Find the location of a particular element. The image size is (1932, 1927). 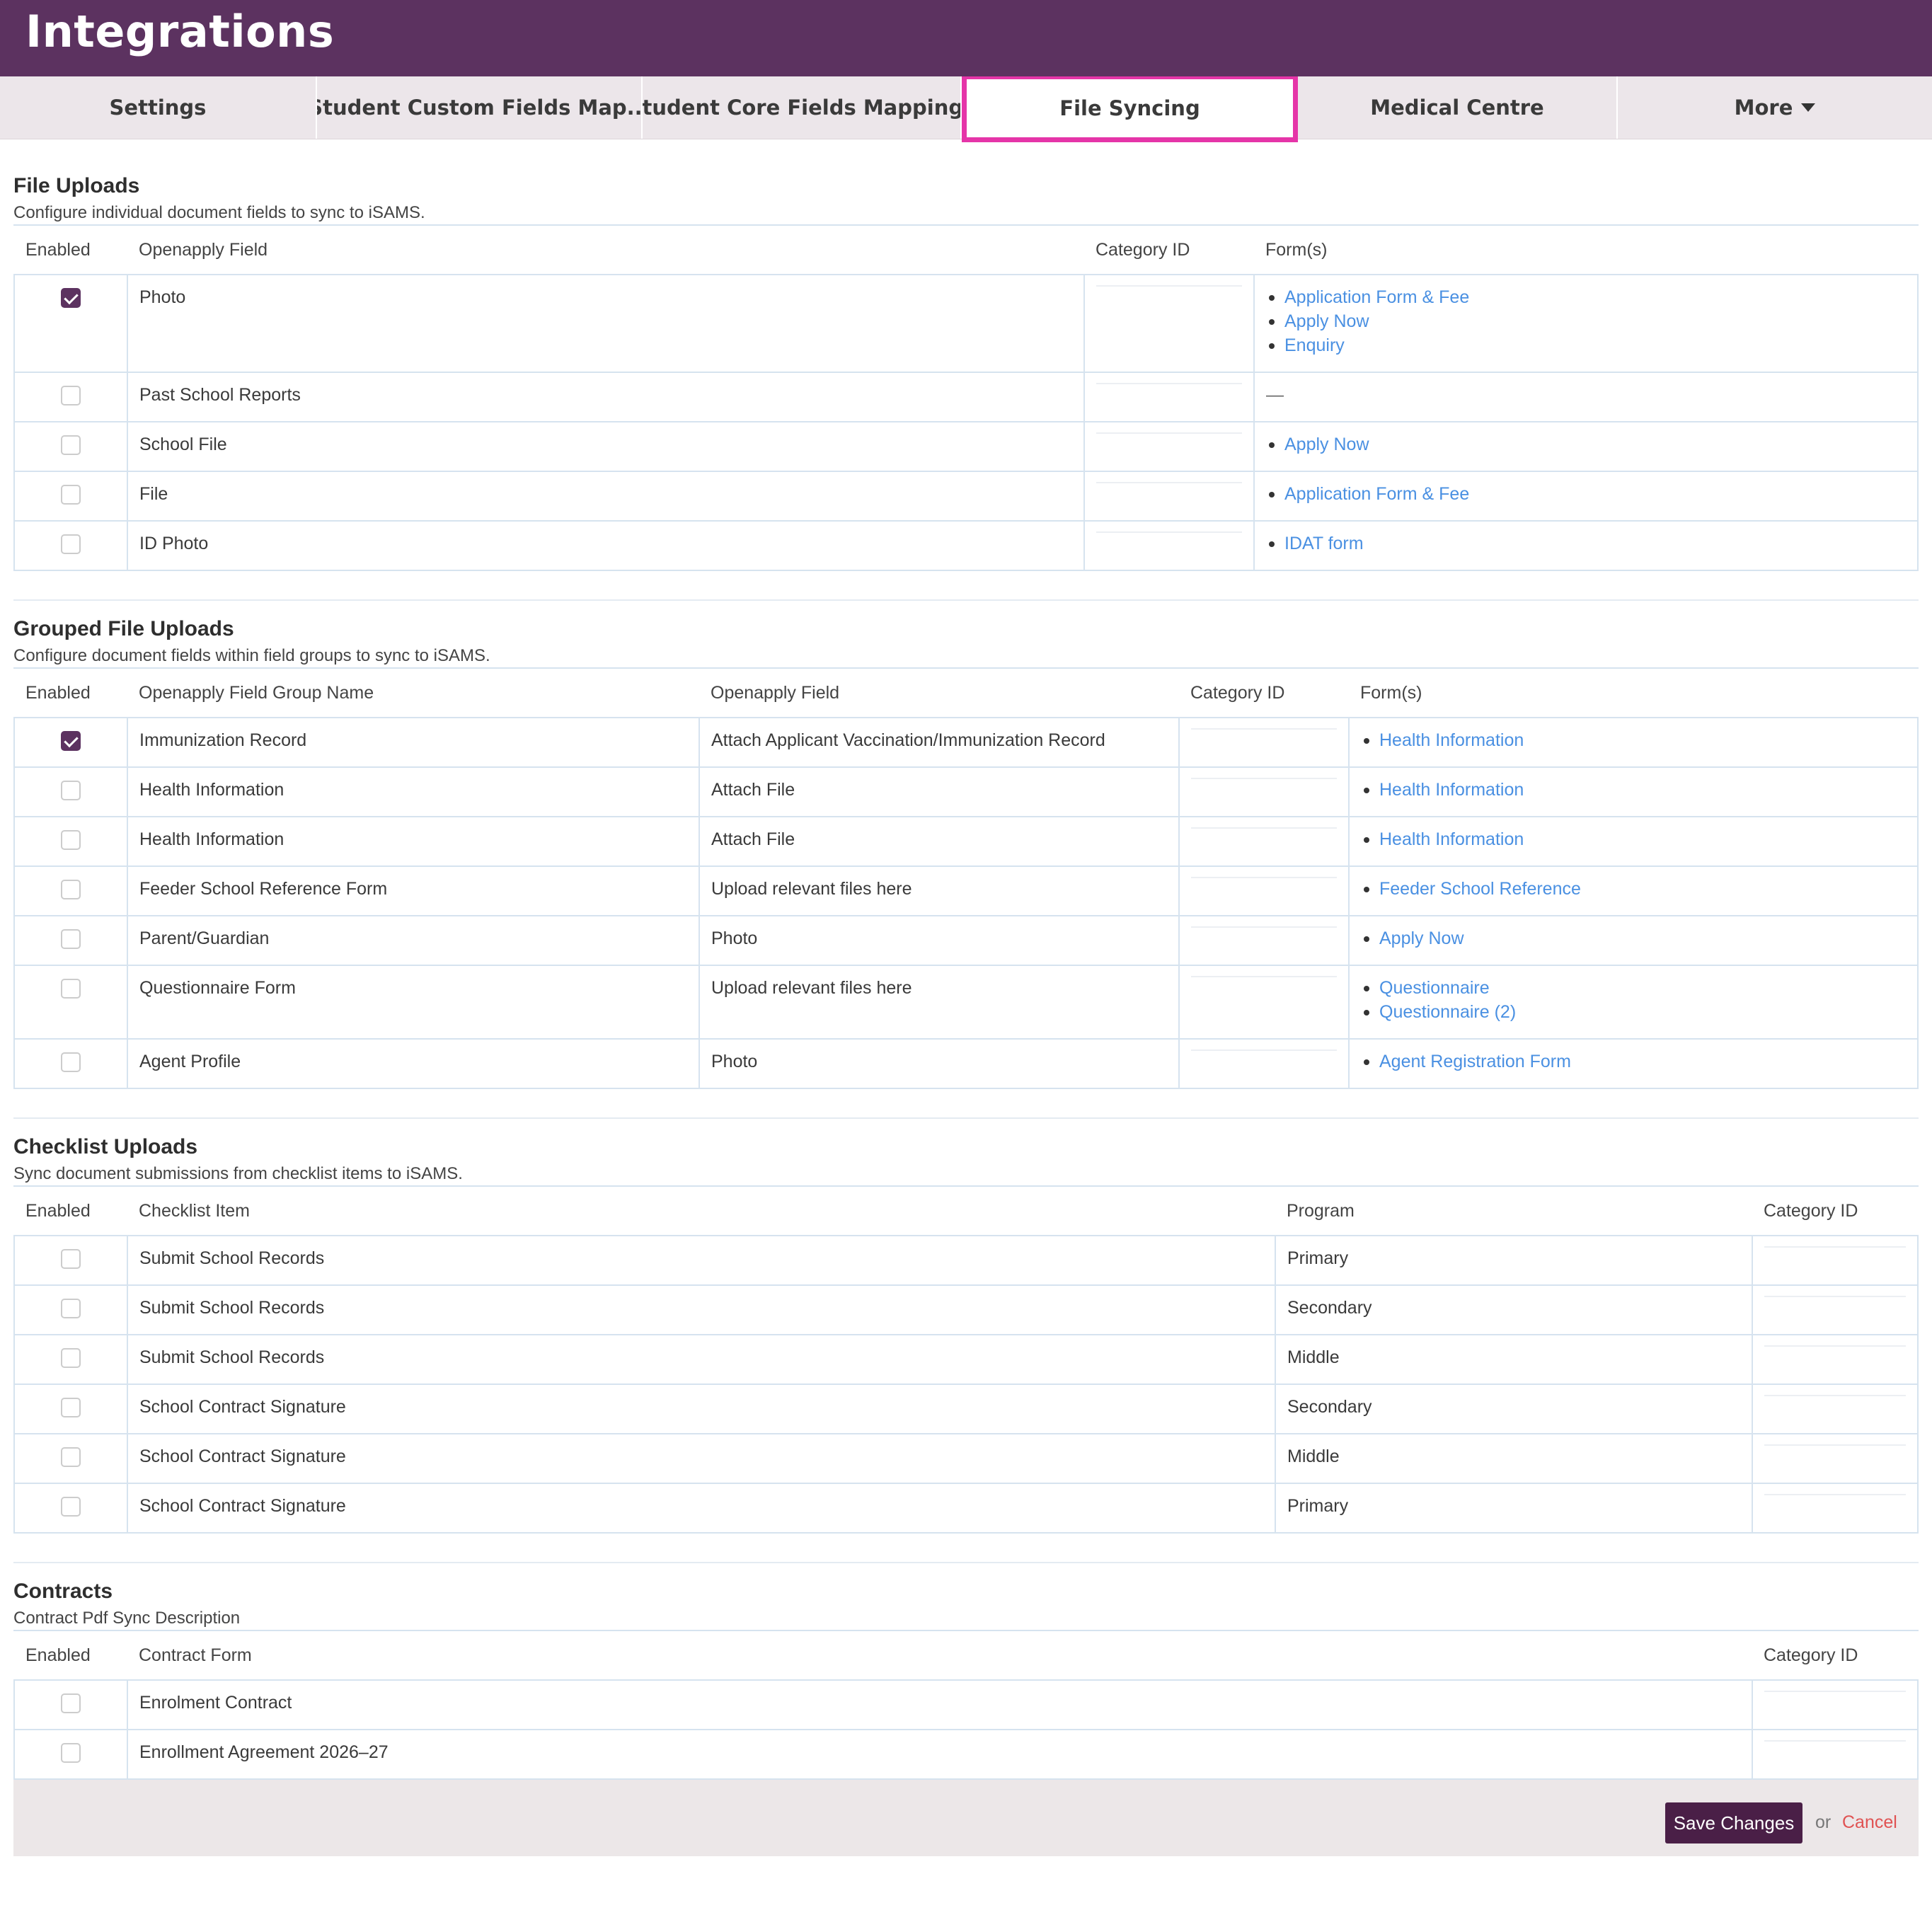

page-header: Integrations is located at coordinates (966, 38).